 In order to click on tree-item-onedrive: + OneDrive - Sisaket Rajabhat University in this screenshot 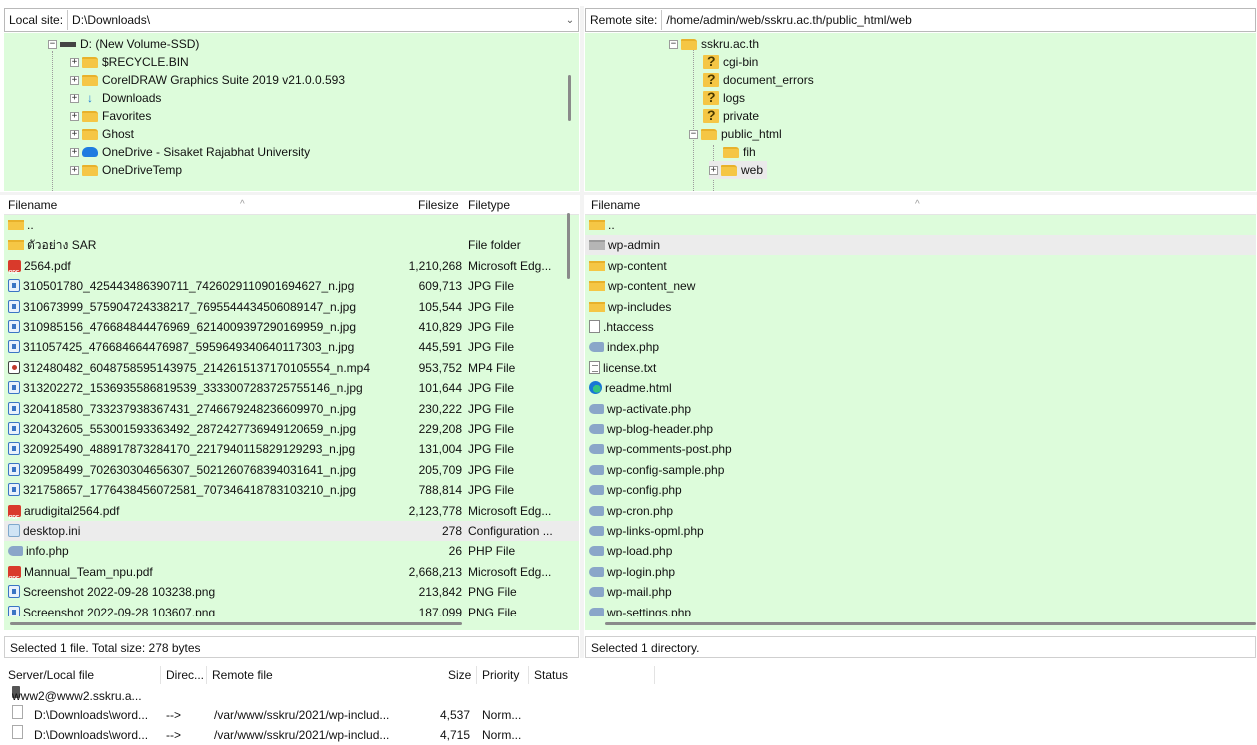, I will do `click(190, 152)`.